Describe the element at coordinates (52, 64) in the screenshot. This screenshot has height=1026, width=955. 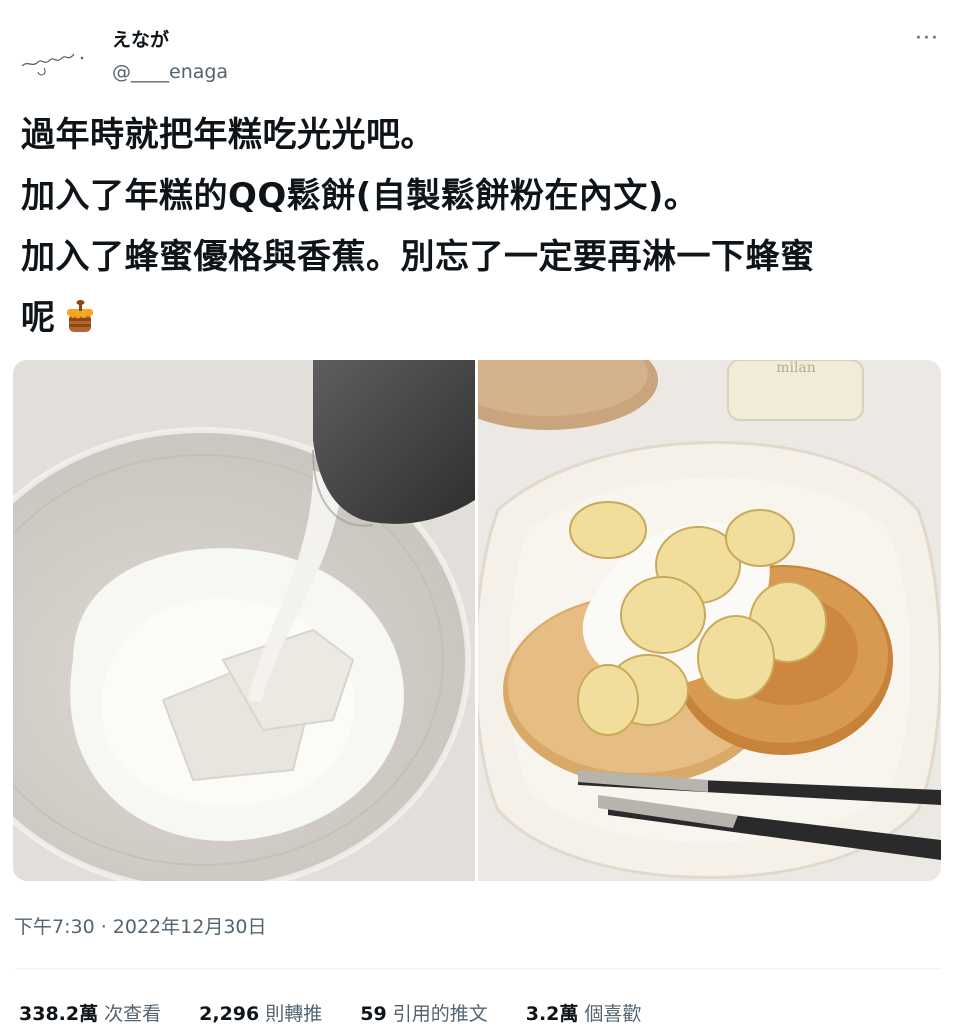
I see `signature-logo` at that location.